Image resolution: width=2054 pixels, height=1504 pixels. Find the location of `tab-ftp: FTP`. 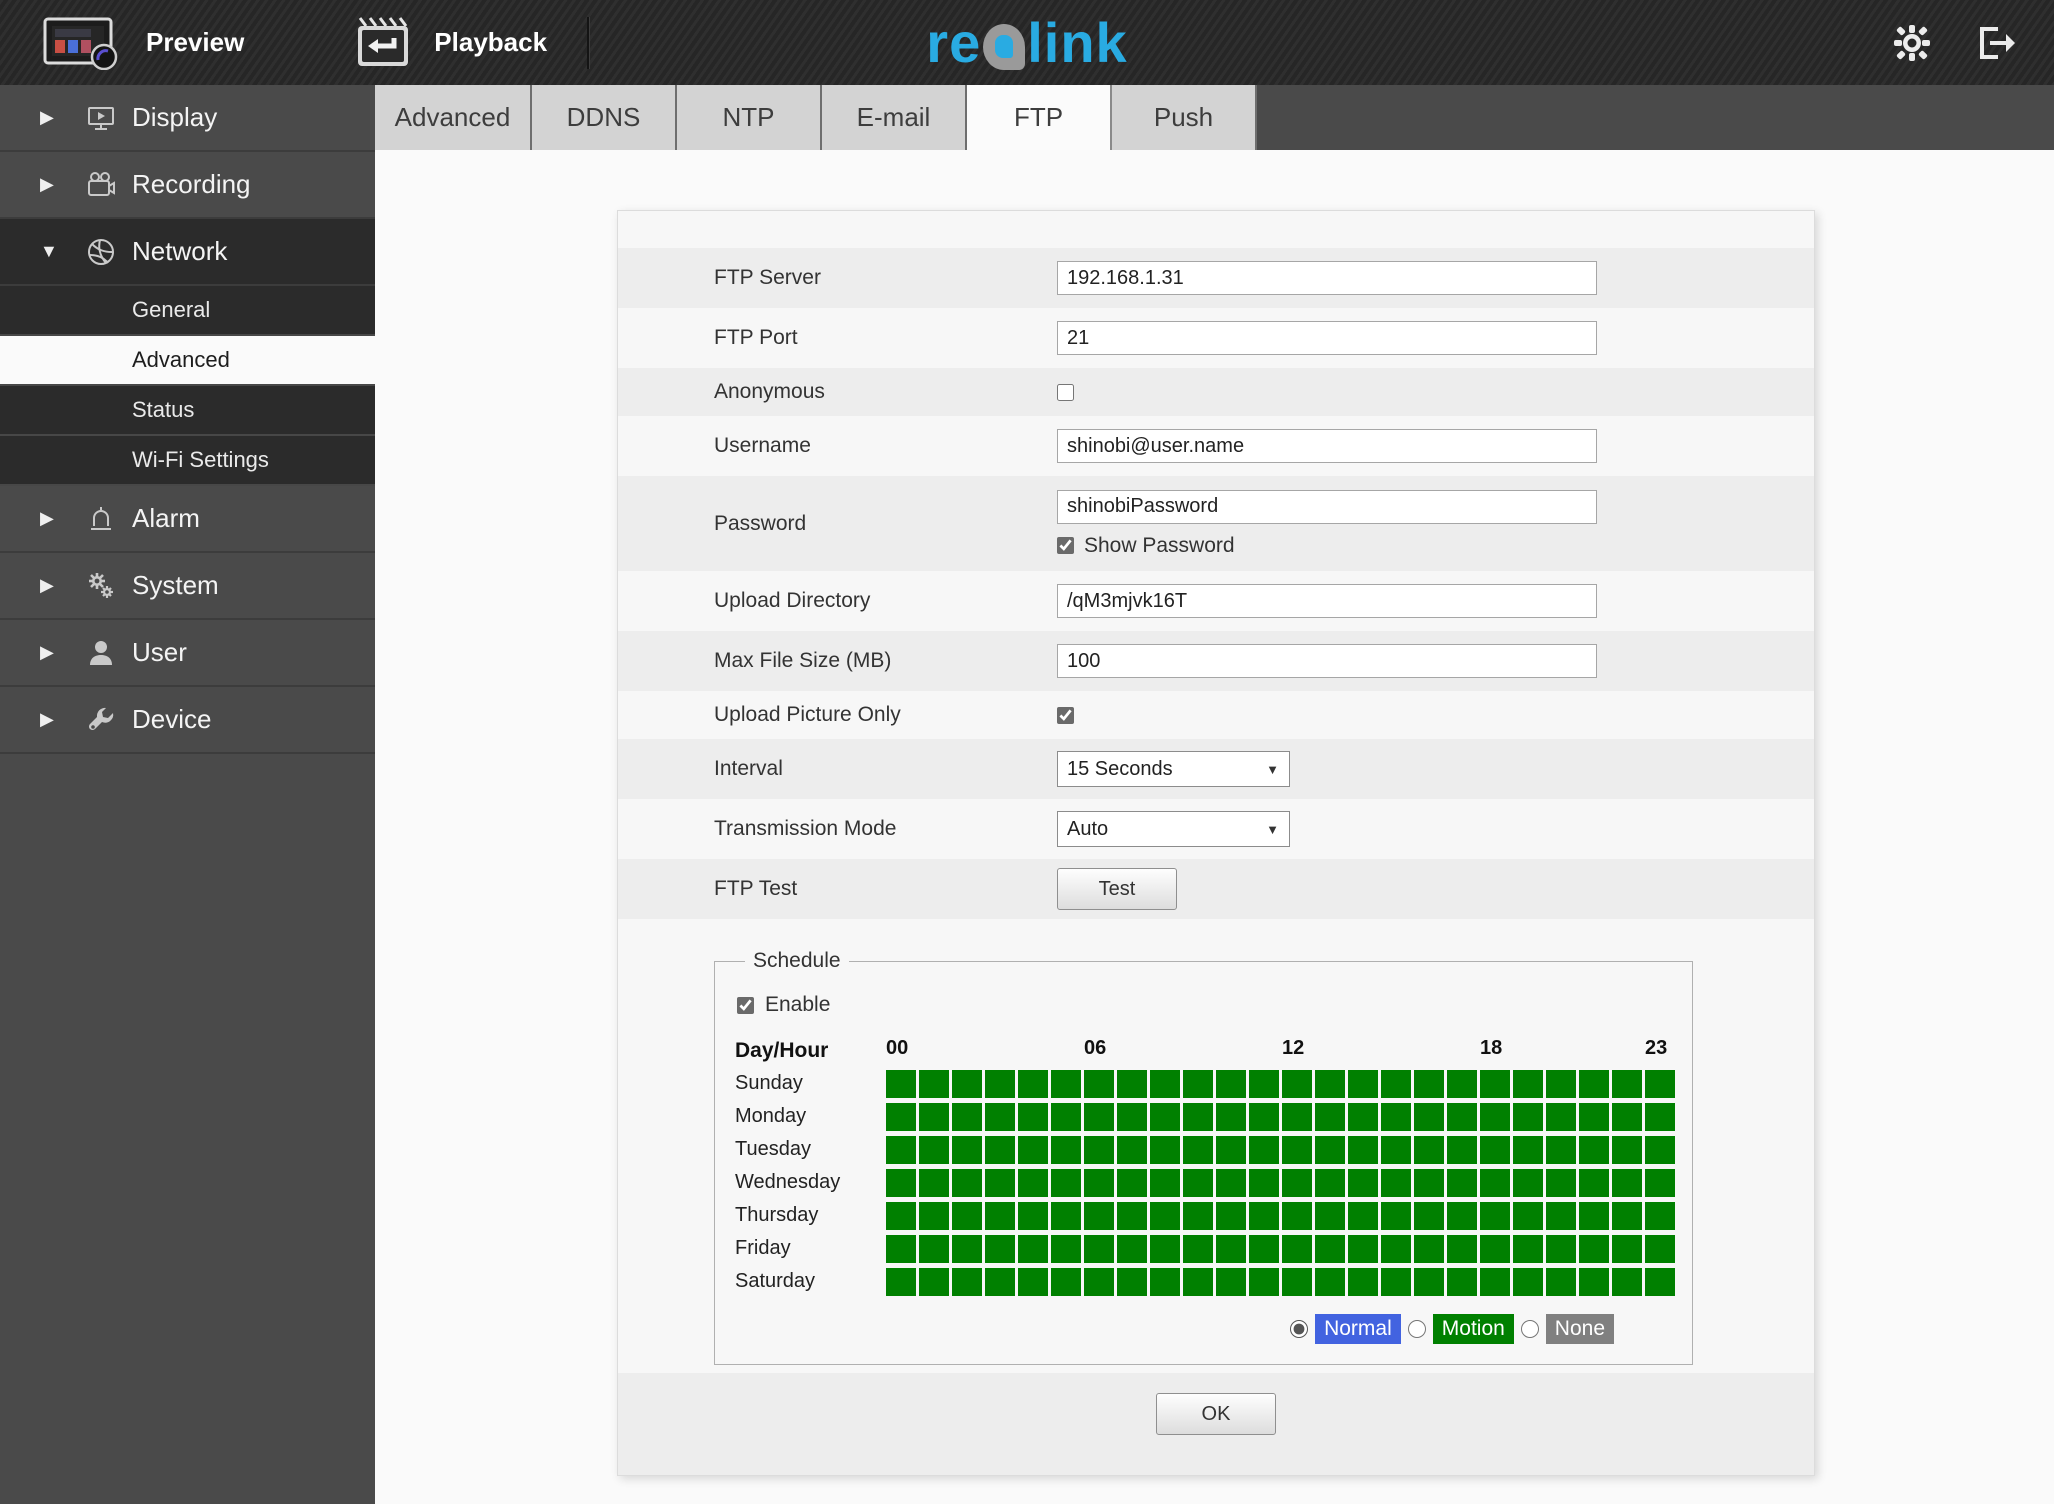

tab-ftp: FTP is located at coordinates (1039, 117).